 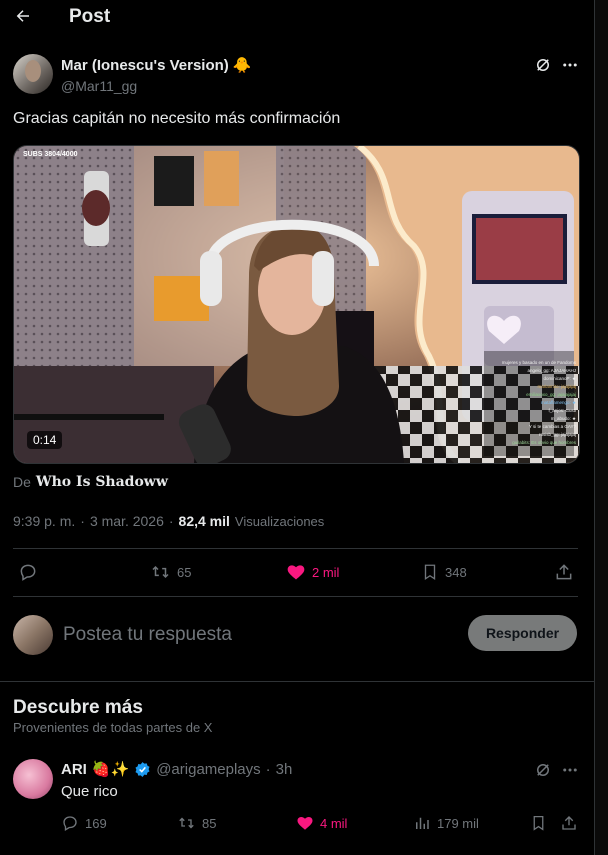 I want to click on arrow-left-icon, so click(x=22, y=16).